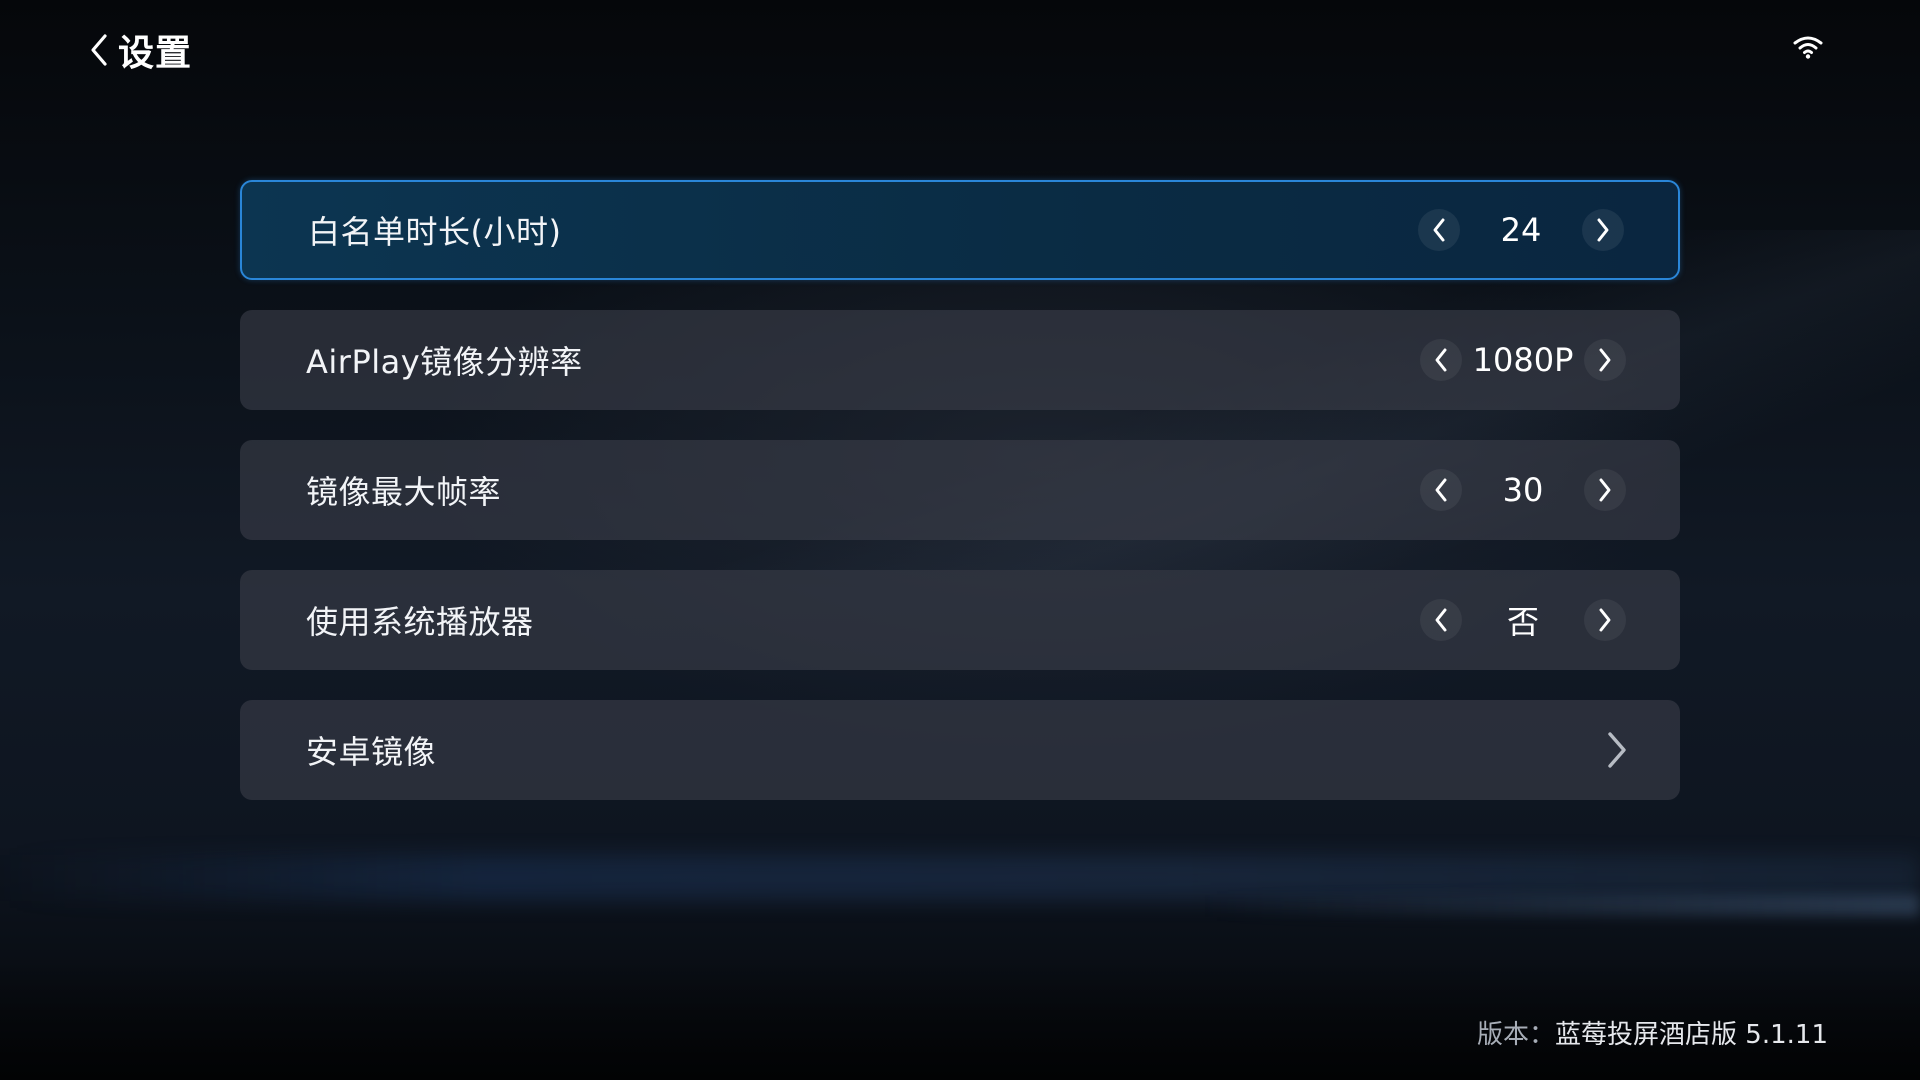 The width and height of the screenshot is (1920, 1080). Describe the element at coordinates (371, 752) in the screenshot. I see `setting-label: 安卓镜像` at that location.